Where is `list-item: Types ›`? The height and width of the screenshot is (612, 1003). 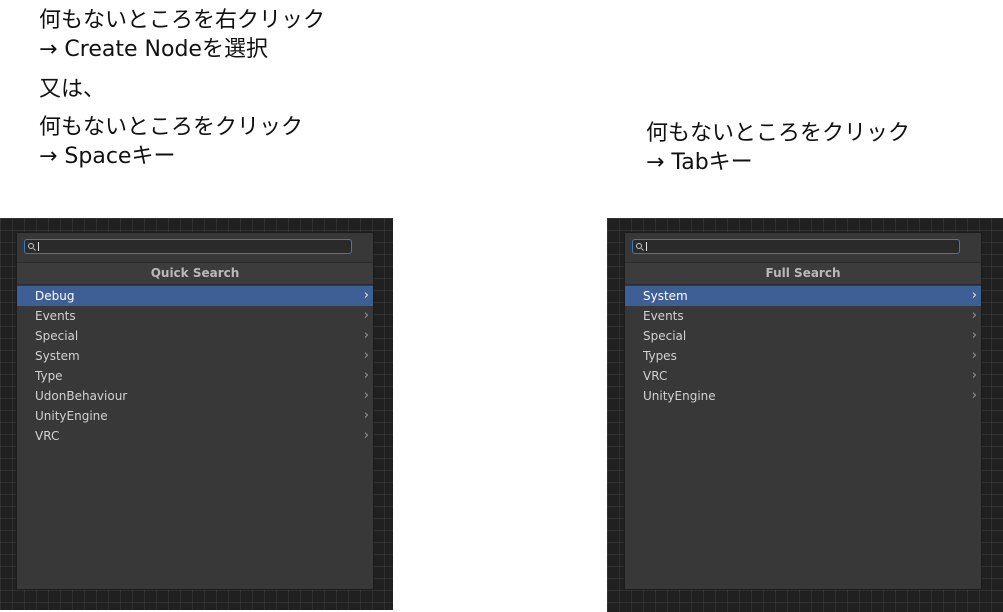
list-item: Types › is located at coordinates (803, 356).